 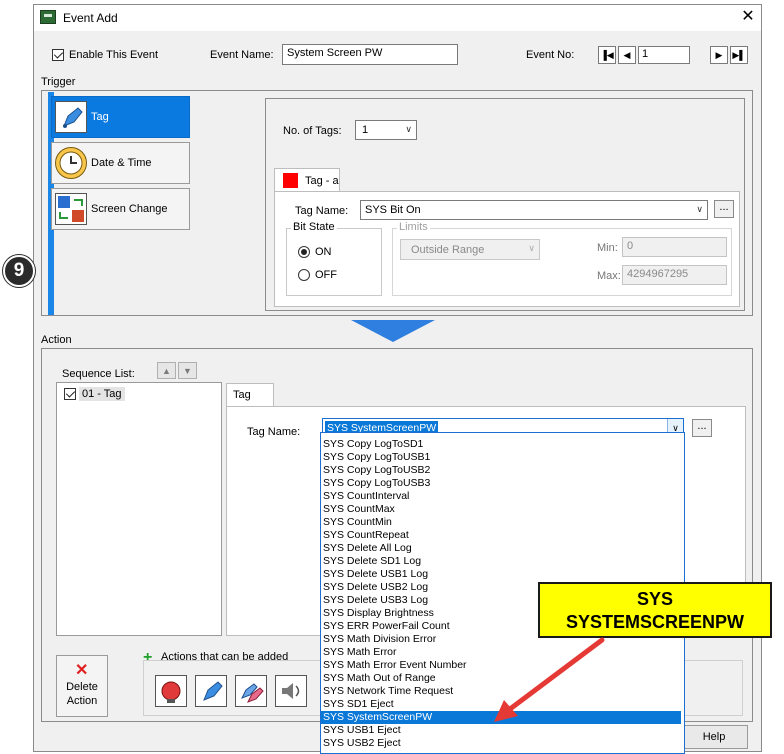 What do you see at coordinates (90, 18) in the screenshot?
I see `window-title: Event Add` at bounding box center [90, 18].